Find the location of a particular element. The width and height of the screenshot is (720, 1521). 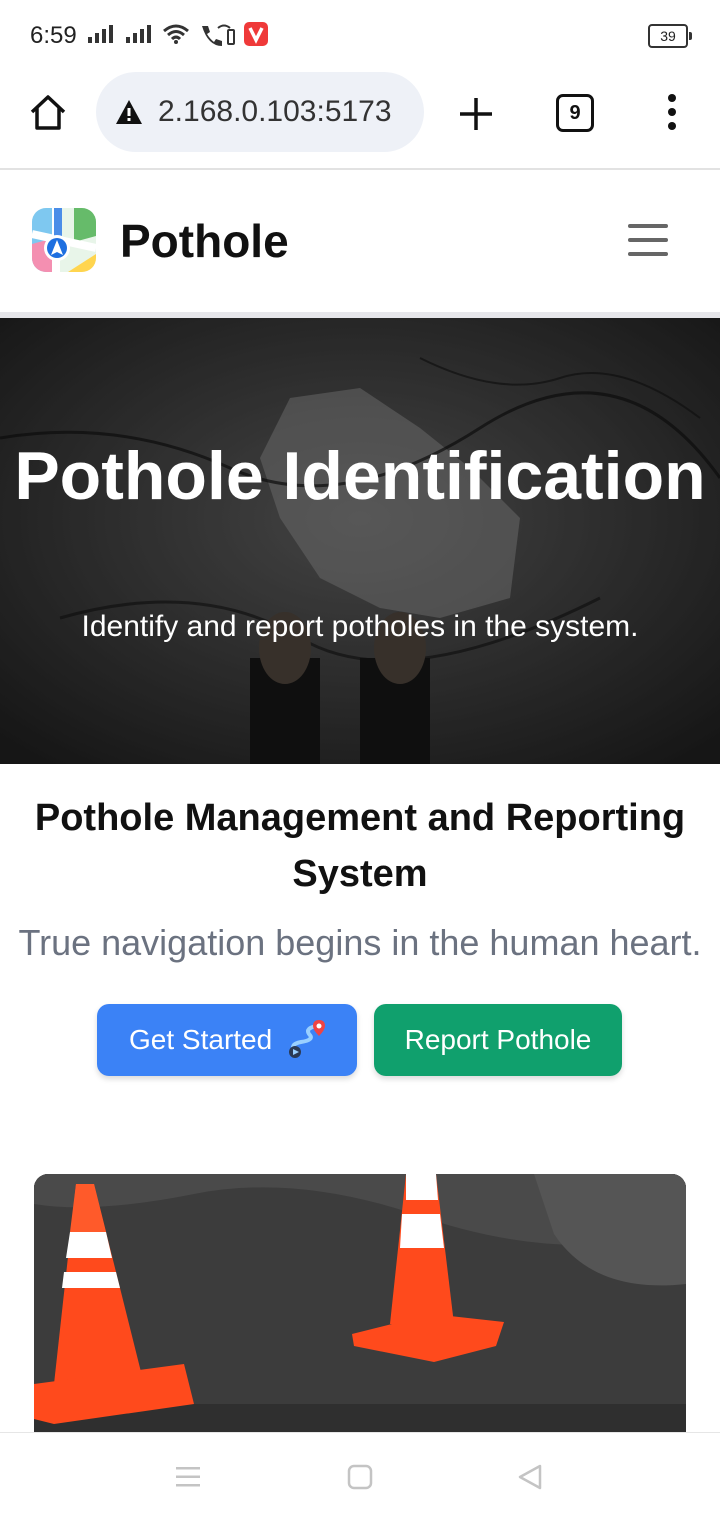

back-triangle-icon is located at coordinates (530, 1477).